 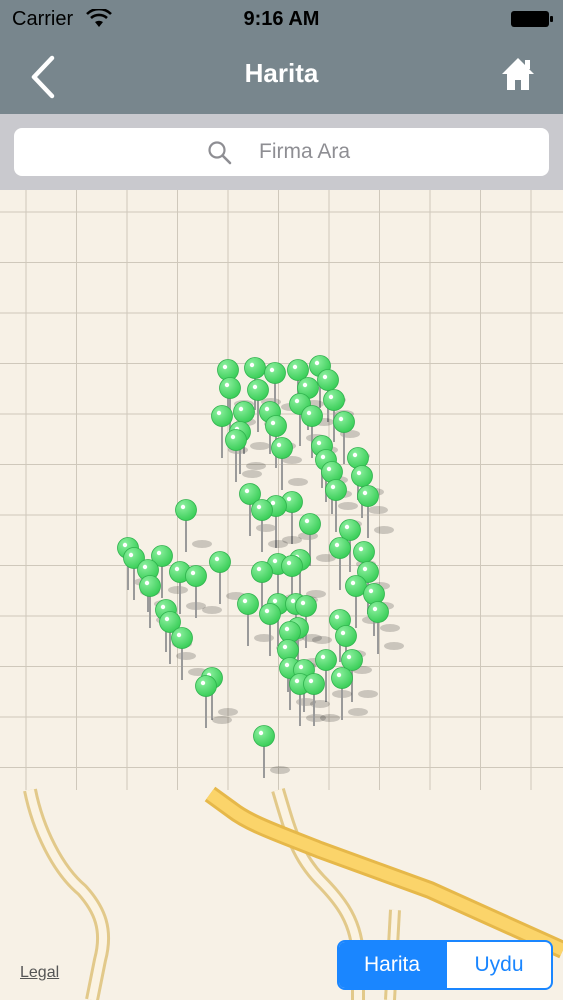 I want to click on home-icon, so click(x=518, y=74).